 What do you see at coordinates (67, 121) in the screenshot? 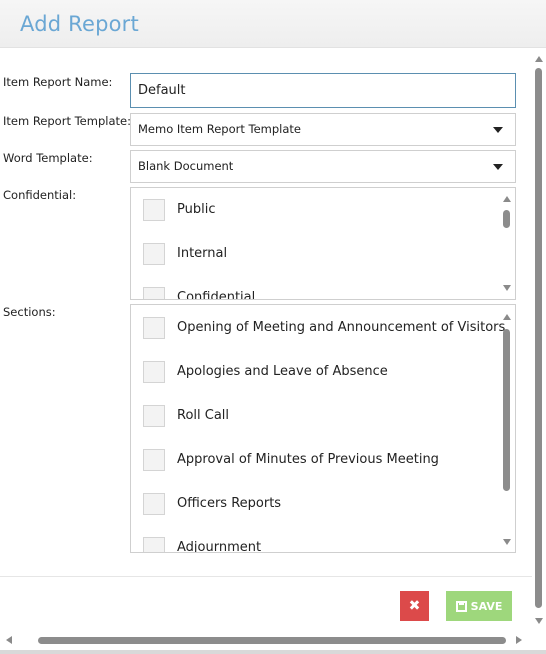
I see `item-report-template-label: Item Report Template:` at bounding box center [67, 121].